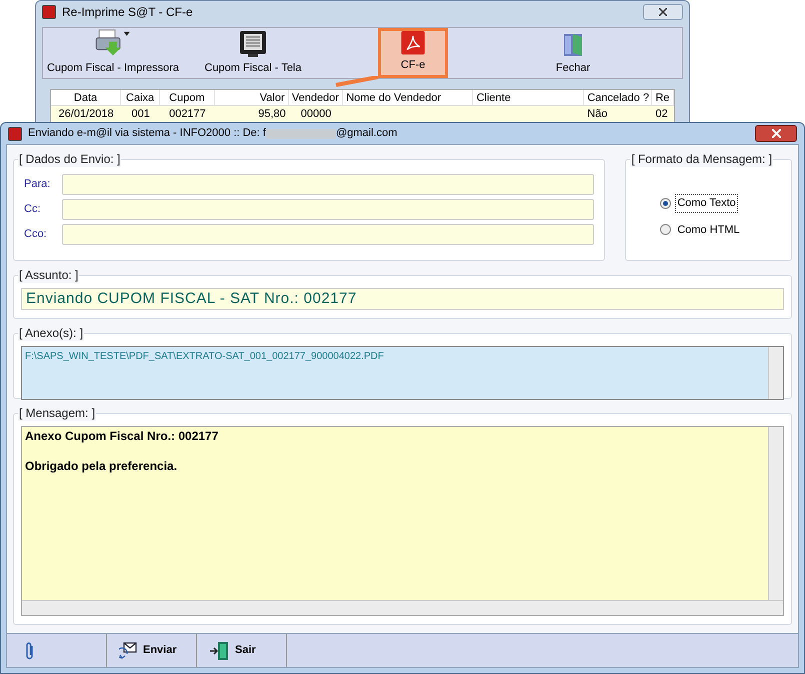  I want to click on toolbar-button: Fechar, so click(573, 53).